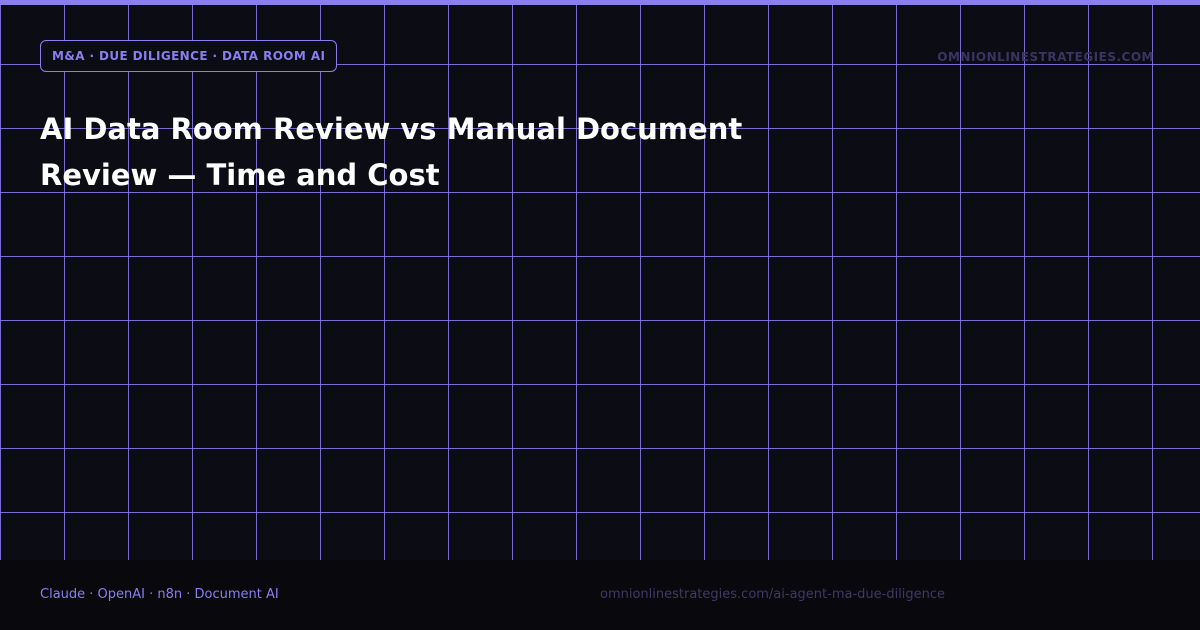 The height and width of the screenshot is (630, 1200). What do you see at coordinates (189, 56) in the screenshot?
I see `category-badge: M&A · DUE DILIGENCE · DATA ROOM AI` at bounding box center [189, 56].